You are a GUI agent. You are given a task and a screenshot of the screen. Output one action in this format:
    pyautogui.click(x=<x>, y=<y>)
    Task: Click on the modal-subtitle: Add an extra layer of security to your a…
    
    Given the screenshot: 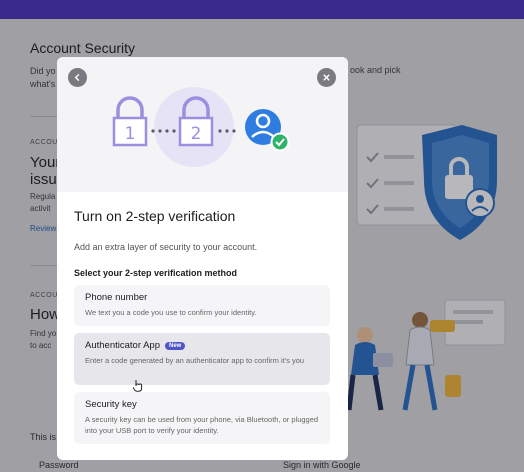 What is the action you would take?
    pyautogui.click(x=166, y=247)
    